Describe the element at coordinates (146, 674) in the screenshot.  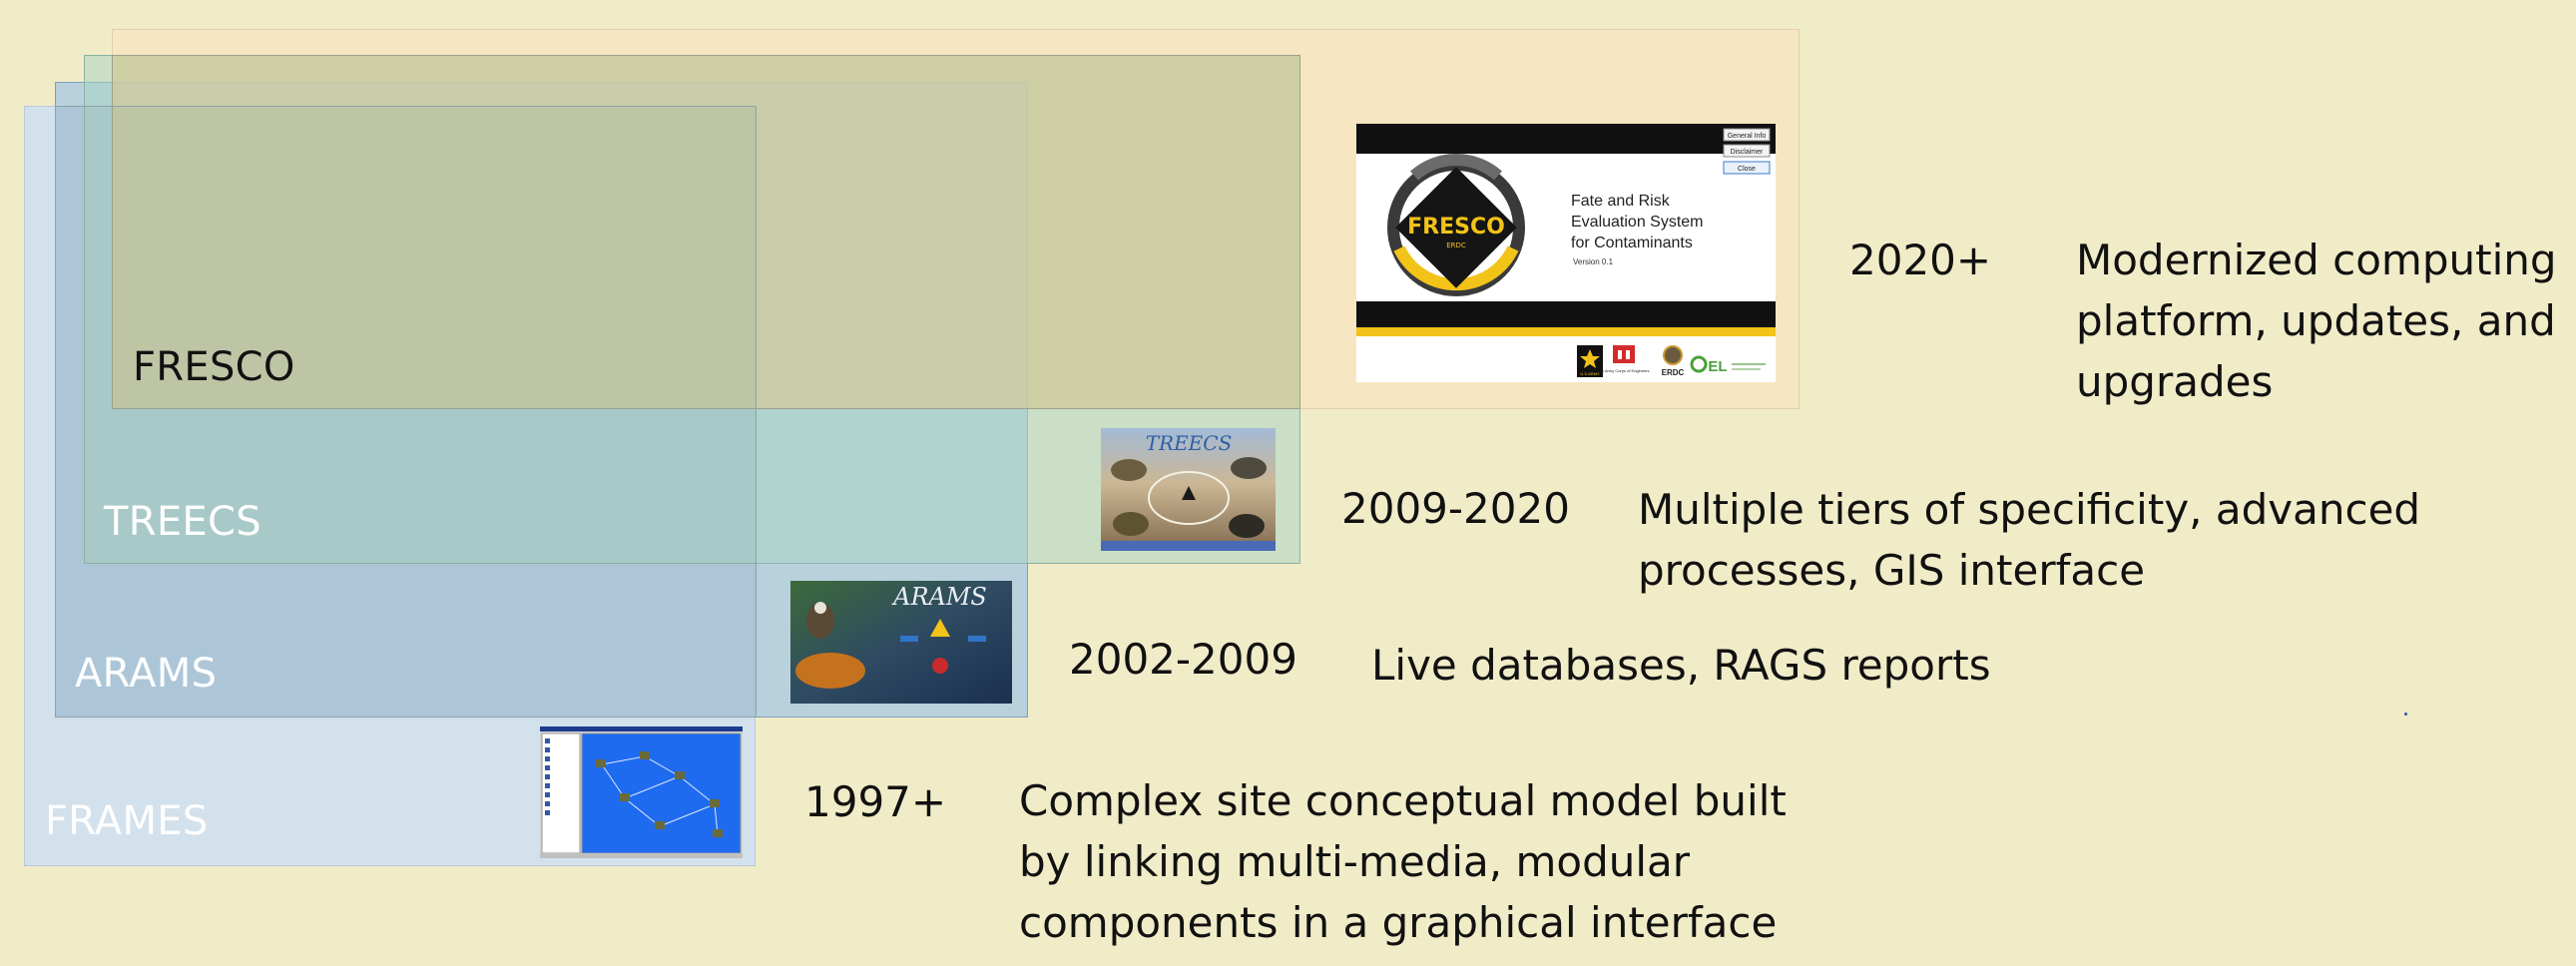
I see `arams-label: ARAMS` at that location.